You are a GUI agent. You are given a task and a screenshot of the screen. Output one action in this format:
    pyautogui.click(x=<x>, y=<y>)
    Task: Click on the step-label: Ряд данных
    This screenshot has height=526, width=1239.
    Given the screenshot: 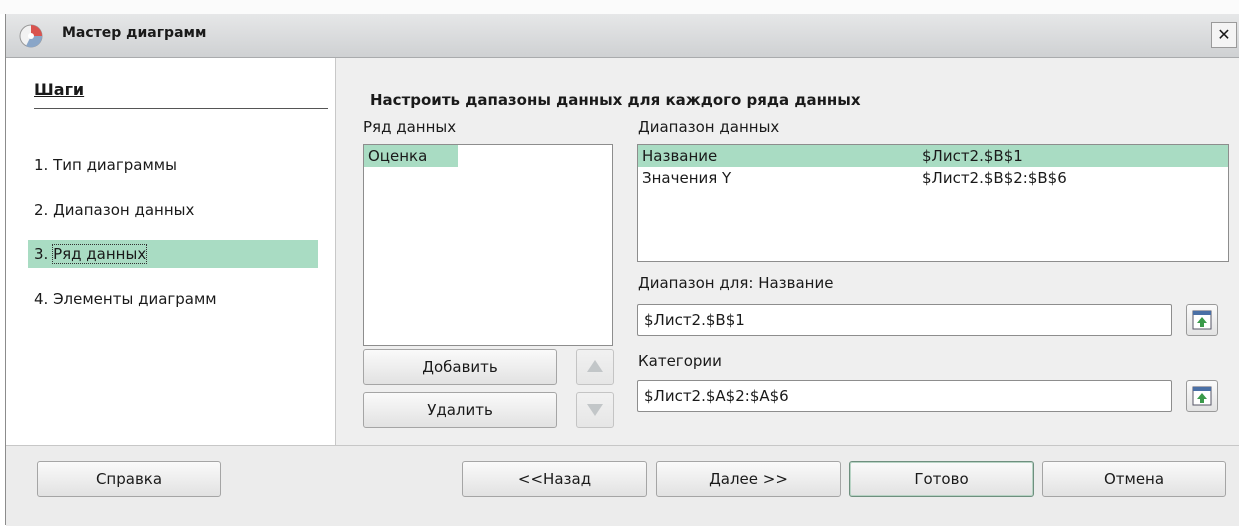 What is the action you would take?
    pyautogui.click(x=100, y=254)
    